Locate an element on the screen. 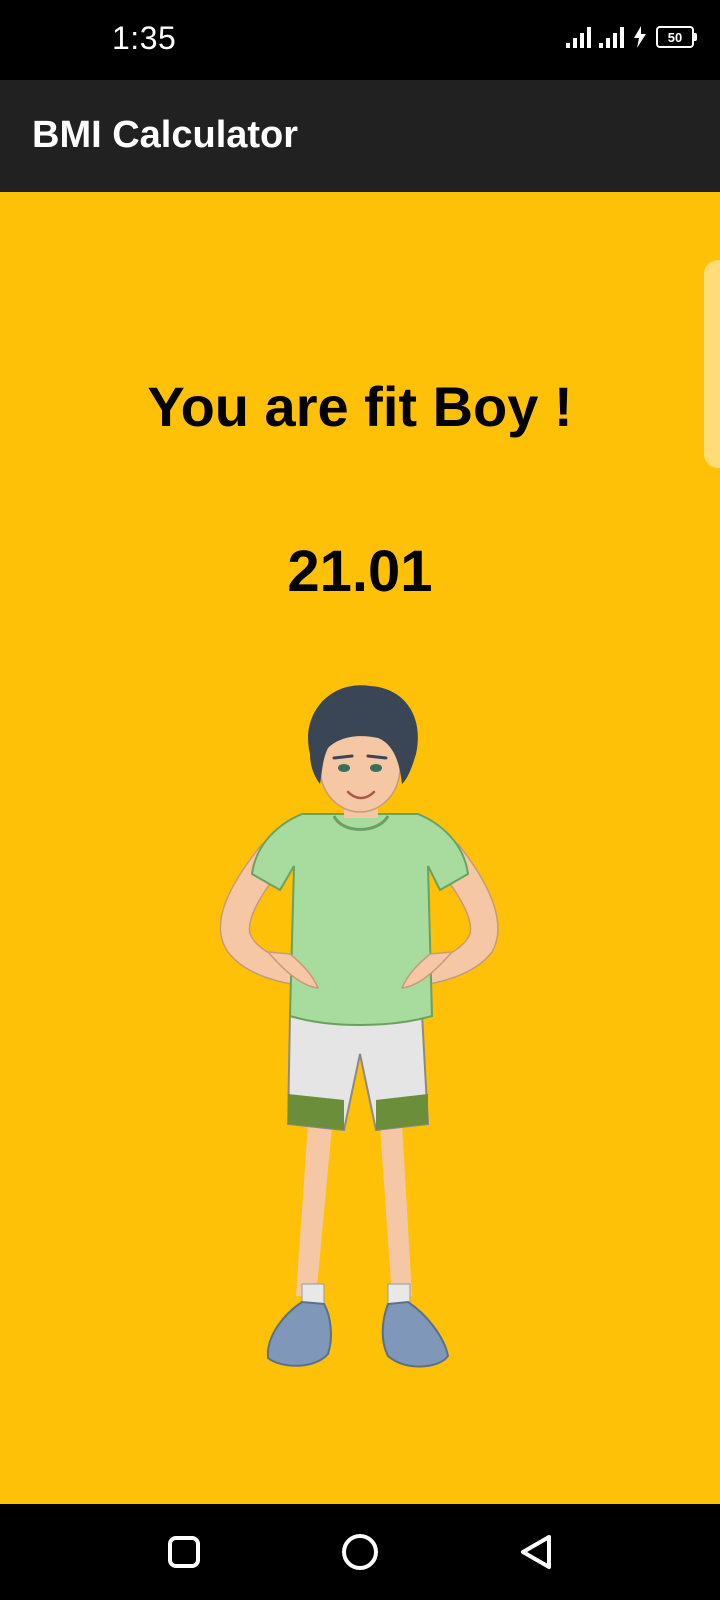 This screenshot has height=1600, width=720. back-icon is located at coordinates (536, 1552).